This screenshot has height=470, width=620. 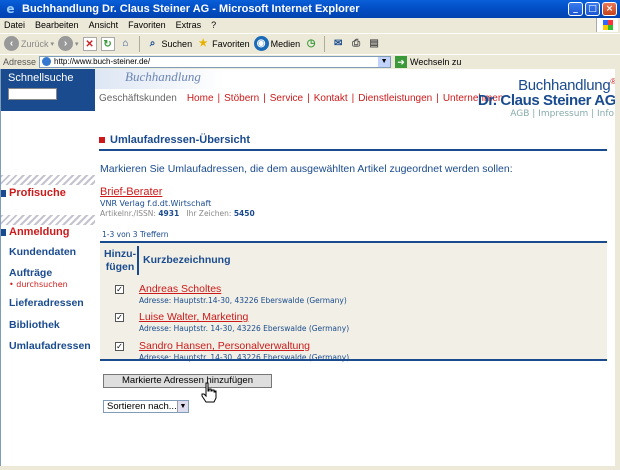 What do you see at coordinates (241, 98) in the screenshot?
I see `nav-stoebern: Stöbern` at bounding box center [241, 98].